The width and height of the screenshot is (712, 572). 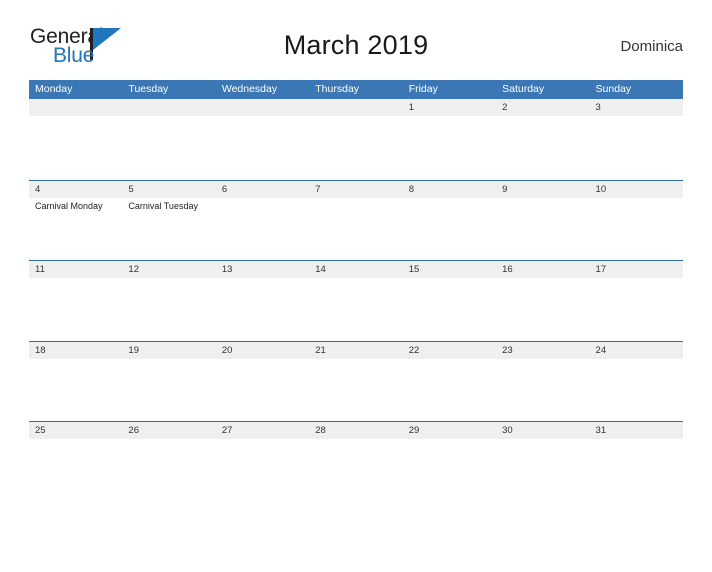 I want to click on week-date-band: 123, so click(x=356, y=107).